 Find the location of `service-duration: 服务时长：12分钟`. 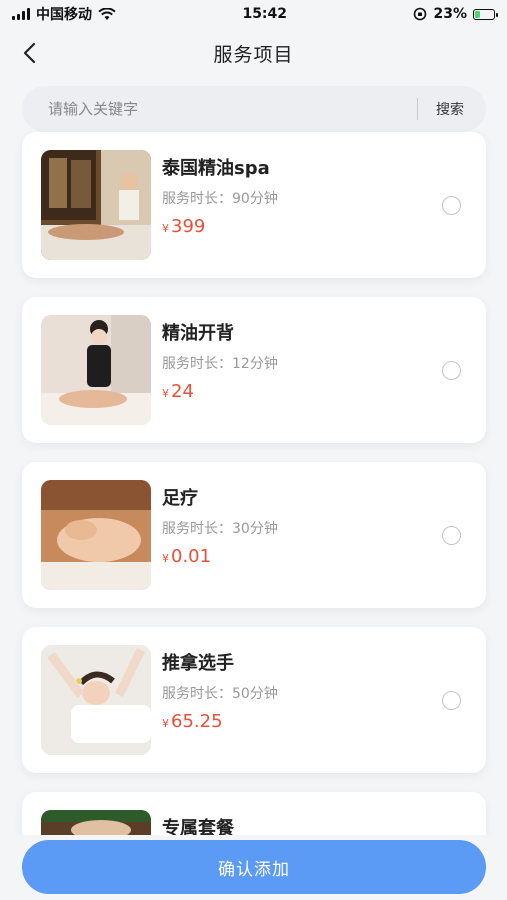

service-duration: 服务时长：12分钟 is located at coordinates (220, 364).